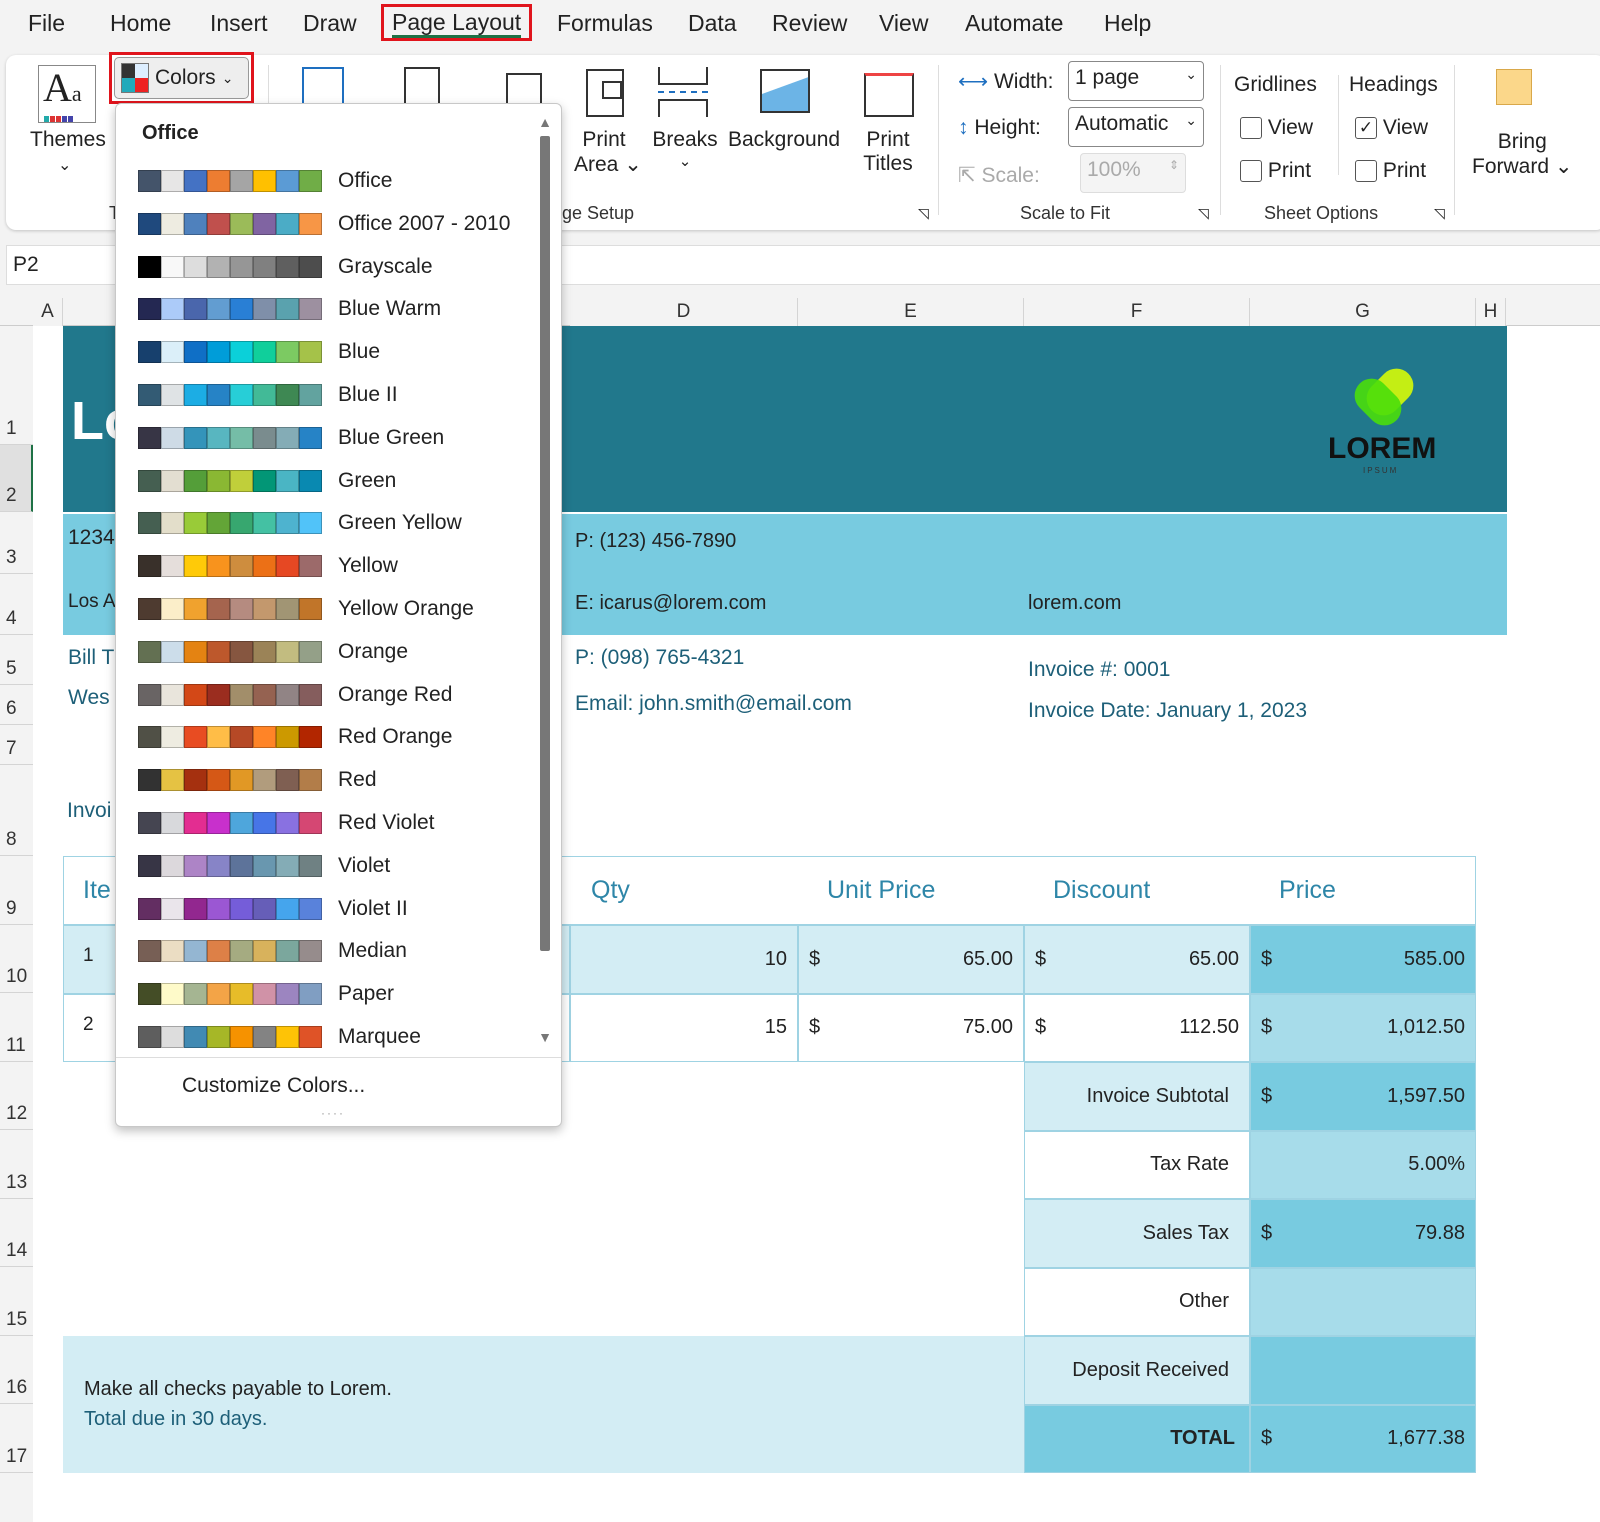 This screenshot has height=1522, width=1600. Describe the element at coordinates (16, 385) in the screenshot. I see `row-header-1: 1` at that location.